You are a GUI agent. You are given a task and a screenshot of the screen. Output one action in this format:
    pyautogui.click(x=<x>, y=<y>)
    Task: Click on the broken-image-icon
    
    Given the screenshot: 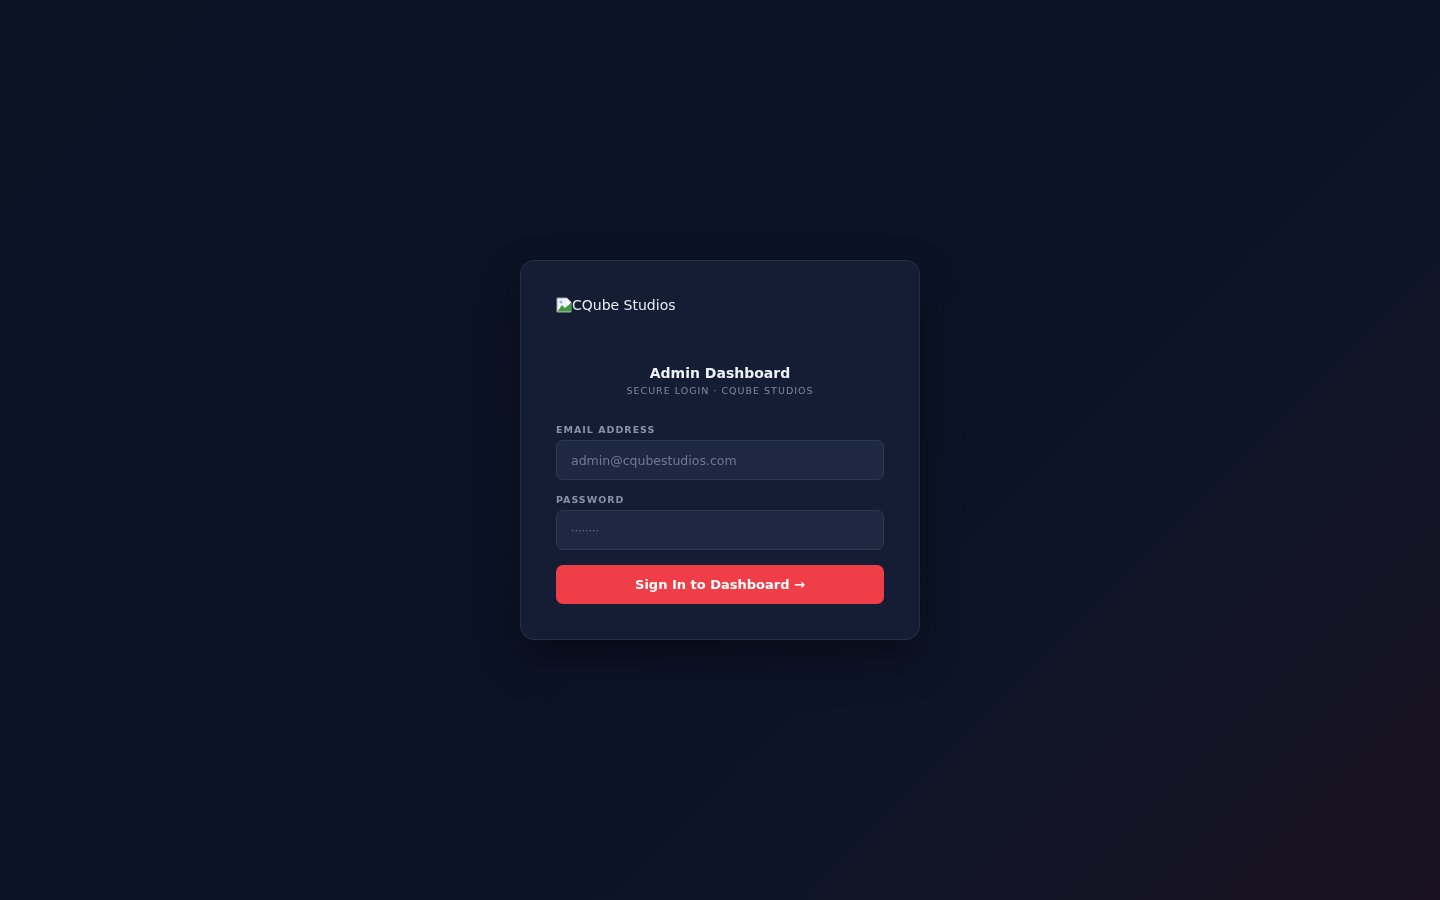 What is the action you would take?
    pyautogui.click(x=564, y=305)
    